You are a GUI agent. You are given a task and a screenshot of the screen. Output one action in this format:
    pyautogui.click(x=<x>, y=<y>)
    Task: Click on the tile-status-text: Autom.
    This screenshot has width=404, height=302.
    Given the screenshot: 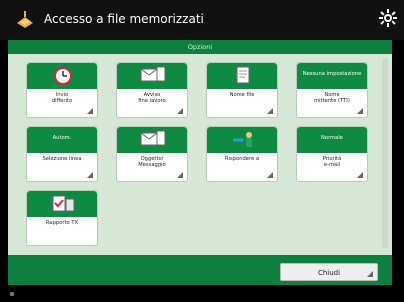 What is the action you would take?
    pyautogui.click(x=62, y=138)
    